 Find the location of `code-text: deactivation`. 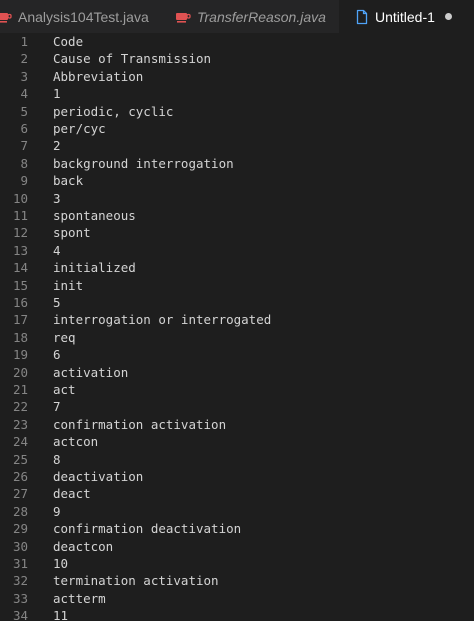

code-text: deactivation is located at coordinates (98, 476).